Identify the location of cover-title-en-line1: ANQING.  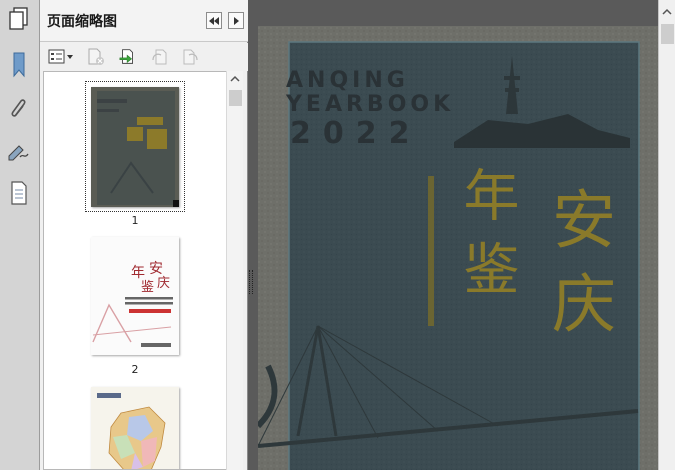
(347, 80).